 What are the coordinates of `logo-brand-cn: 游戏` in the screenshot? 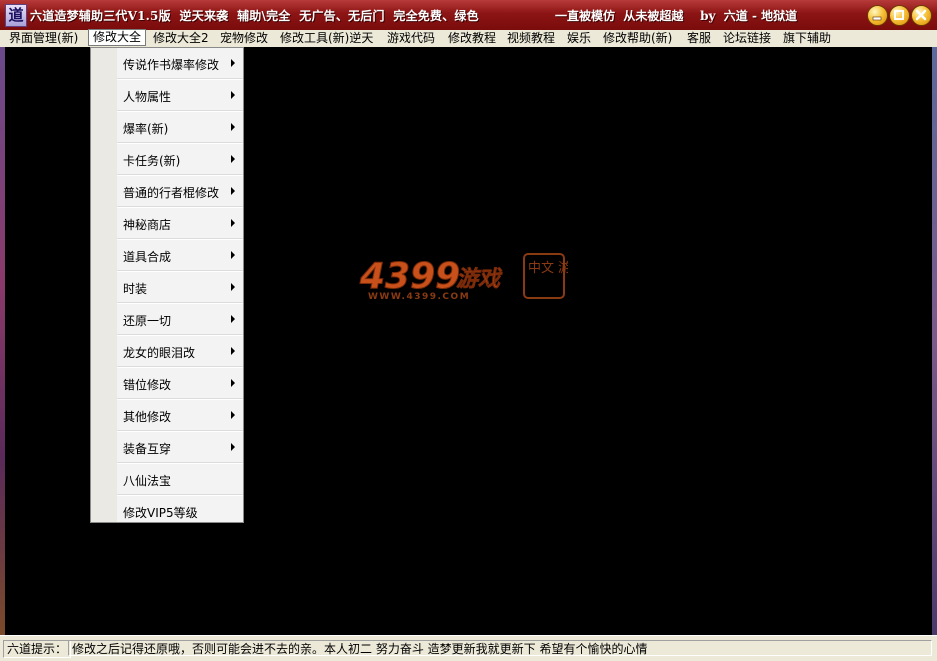 It's located at (479, 279).